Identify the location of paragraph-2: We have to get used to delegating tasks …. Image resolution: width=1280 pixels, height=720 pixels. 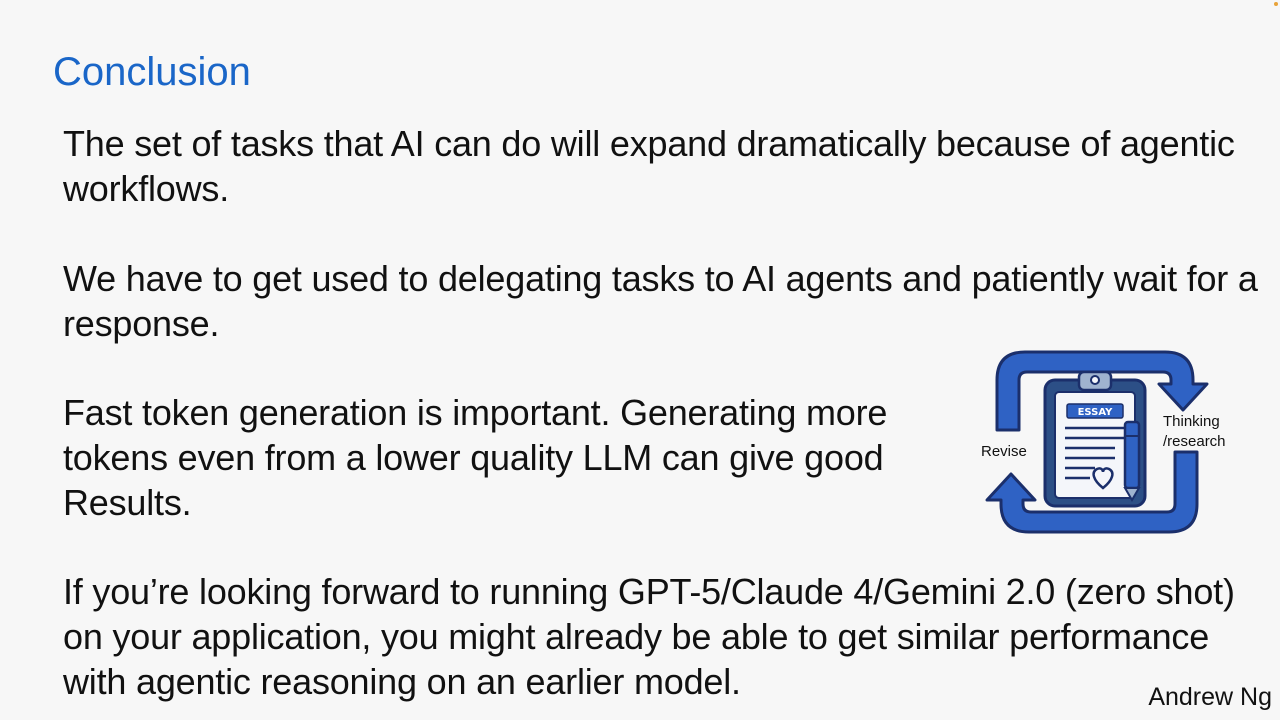
(660, 301).